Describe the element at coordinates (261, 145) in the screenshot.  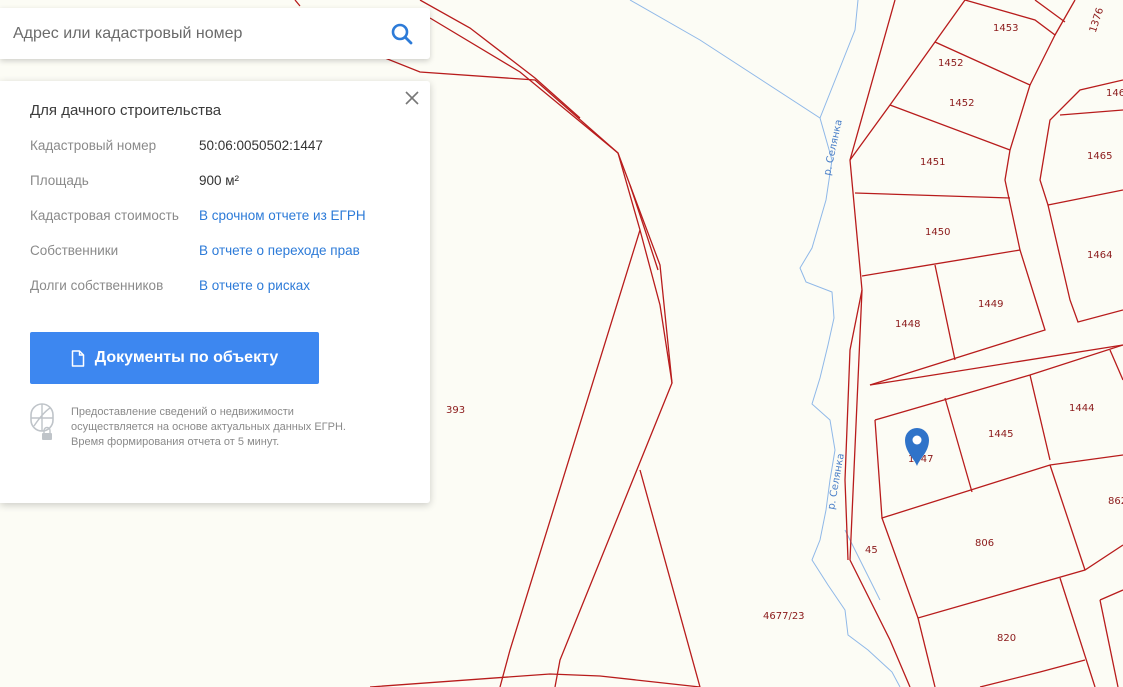
I see `cadastral-number-value: 50:06:0050502:1447` at that location.